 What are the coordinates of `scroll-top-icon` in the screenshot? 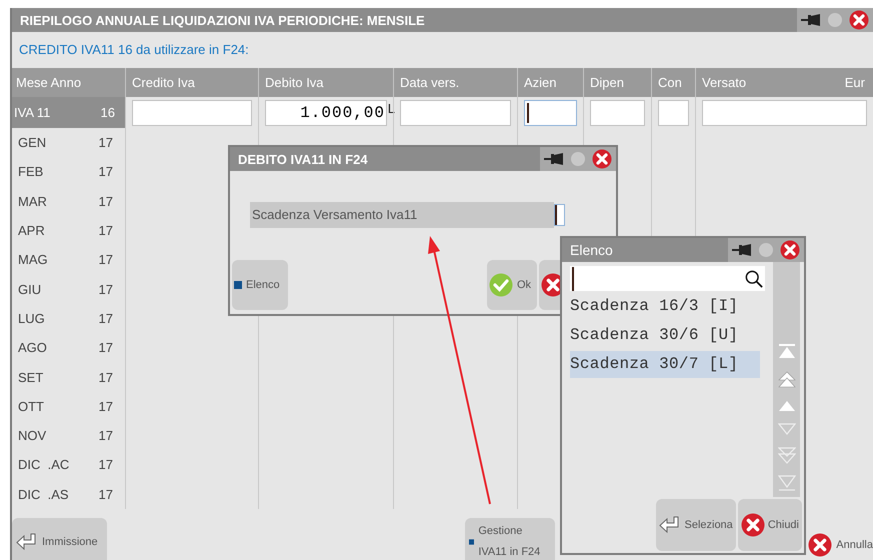 It's located at (787, 352).